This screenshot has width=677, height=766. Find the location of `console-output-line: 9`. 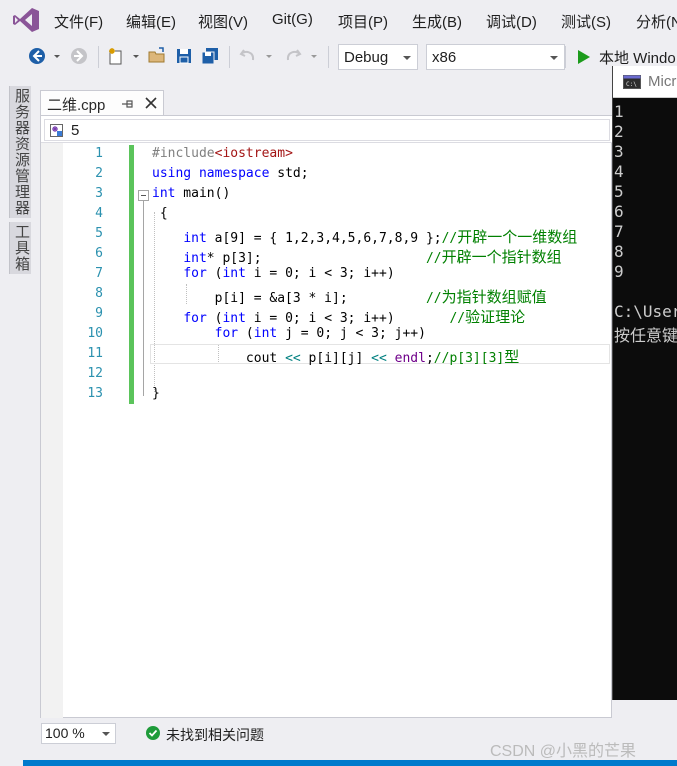

console-output-line: 9 is located at coordinates (619, 271).